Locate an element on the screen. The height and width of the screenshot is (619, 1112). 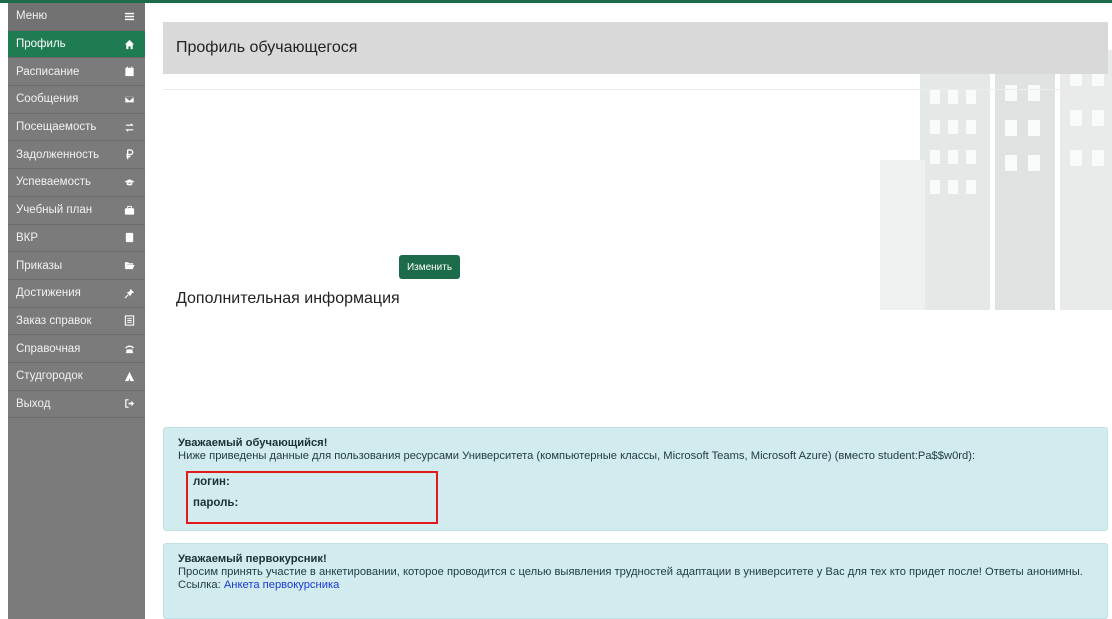
sidebar-item-campus: Студгородок is located at coordinates (76, 376).